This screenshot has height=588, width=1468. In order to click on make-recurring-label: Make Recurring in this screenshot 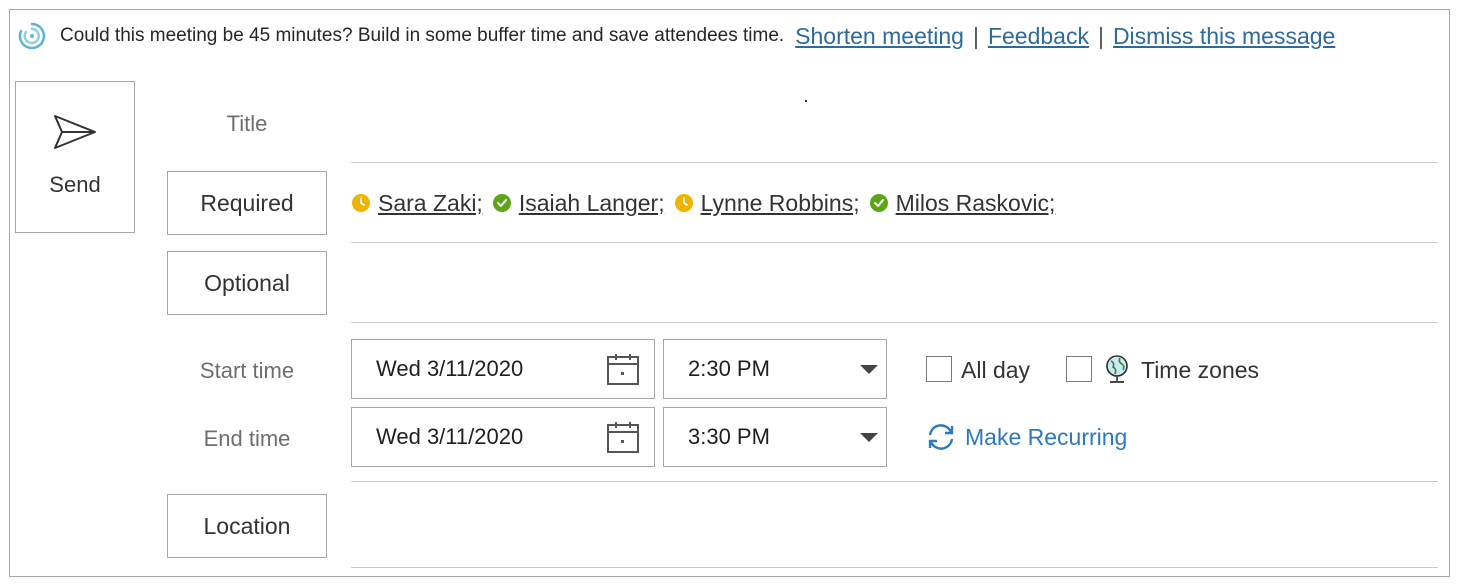, I will do `click(1046, 436)`.